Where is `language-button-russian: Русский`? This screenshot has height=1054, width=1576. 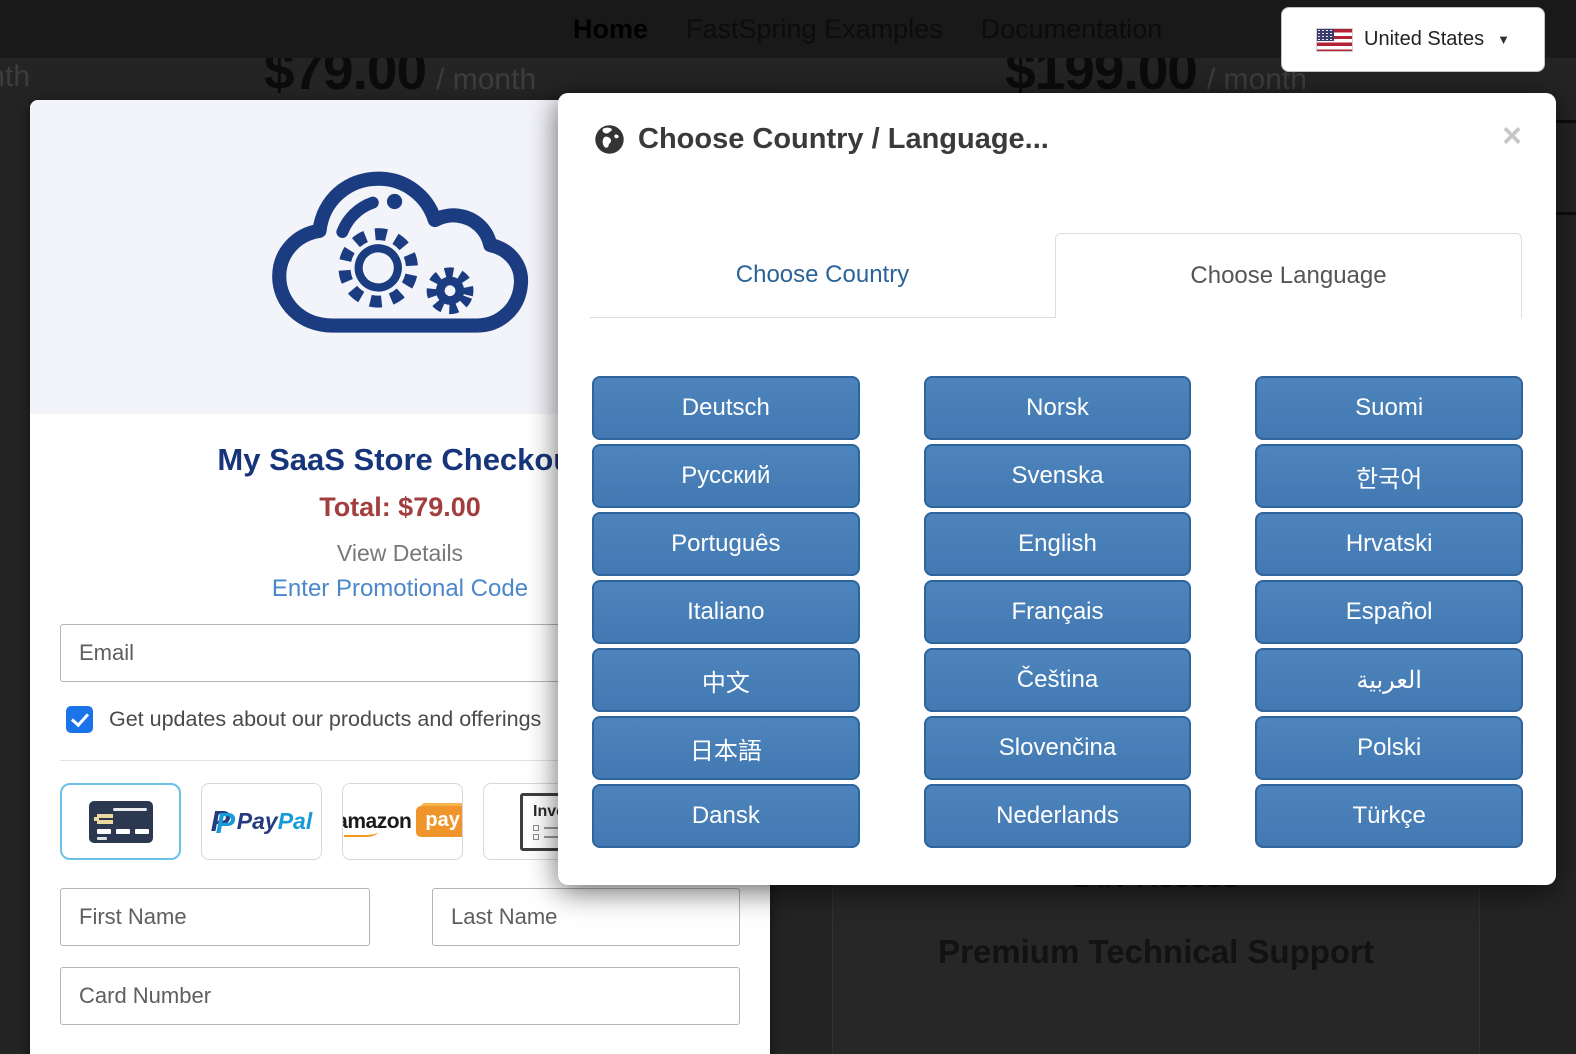 language-button-russian: Русский is located at coordinates (726, 476).